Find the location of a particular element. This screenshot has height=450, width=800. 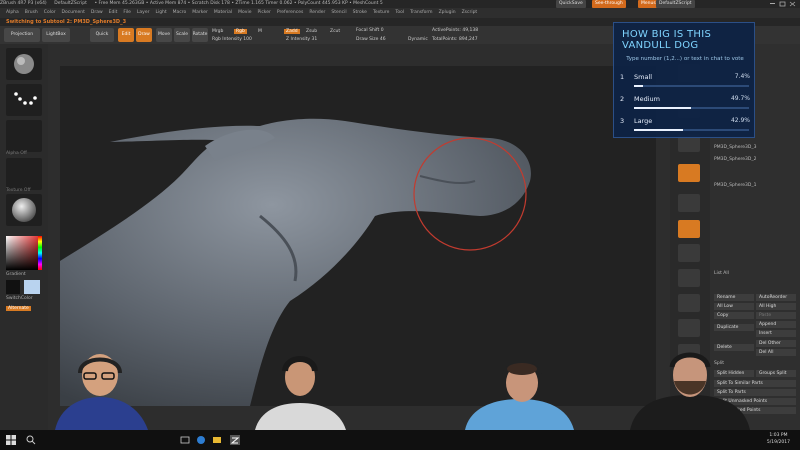

rgb-intensity-slider: Rgb Intensity 100 is located at coordinates (232, 39).